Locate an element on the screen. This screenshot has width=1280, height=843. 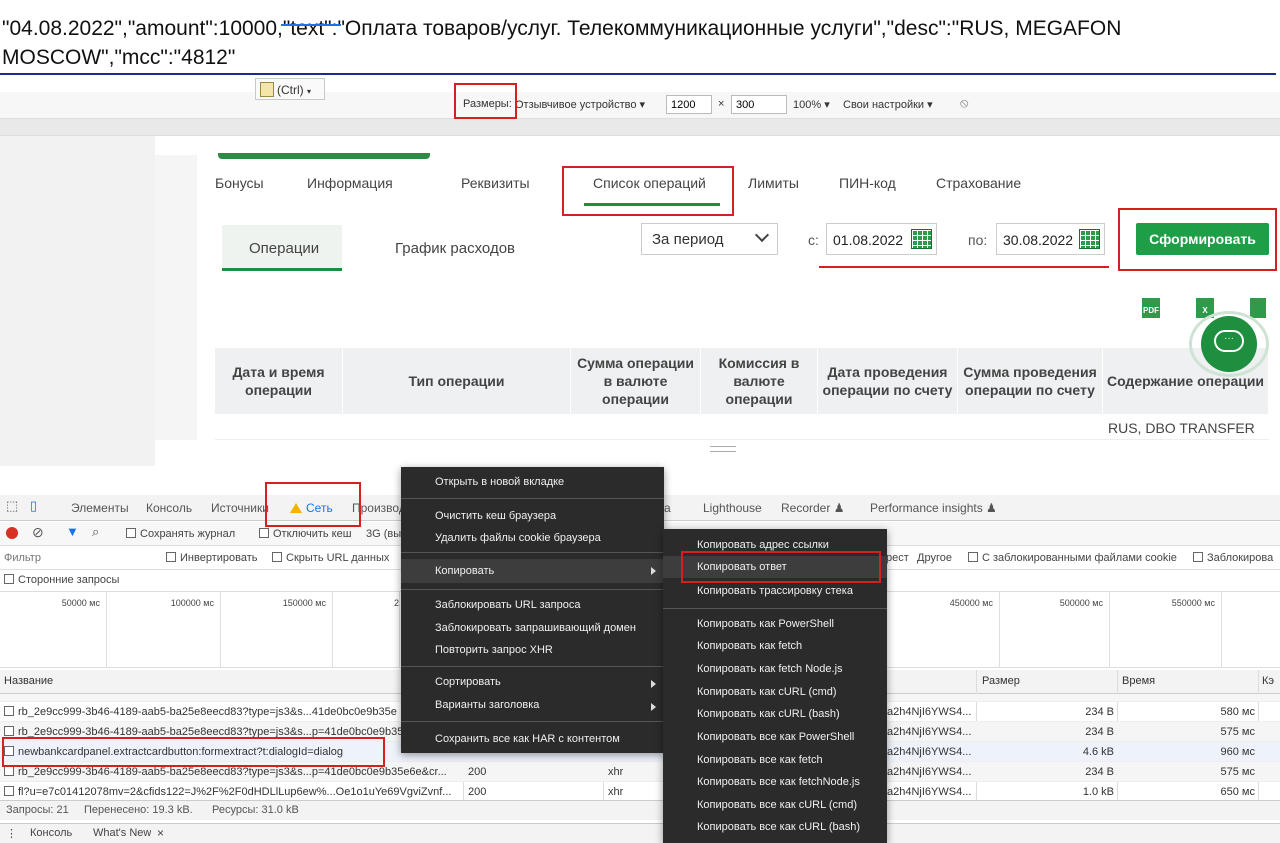
menu-item-save-har: Сохранить все как HAR с контентом is located at coordinates (532, 739).